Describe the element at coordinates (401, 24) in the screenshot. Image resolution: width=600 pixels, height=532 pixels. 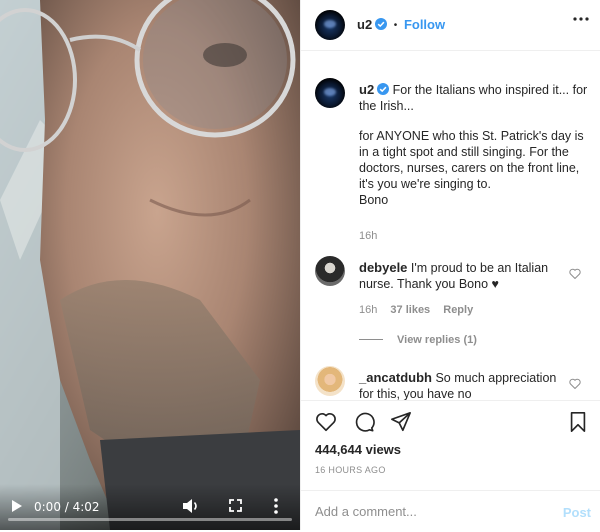
I see `header-user-row: u2 • Follow` at that location.